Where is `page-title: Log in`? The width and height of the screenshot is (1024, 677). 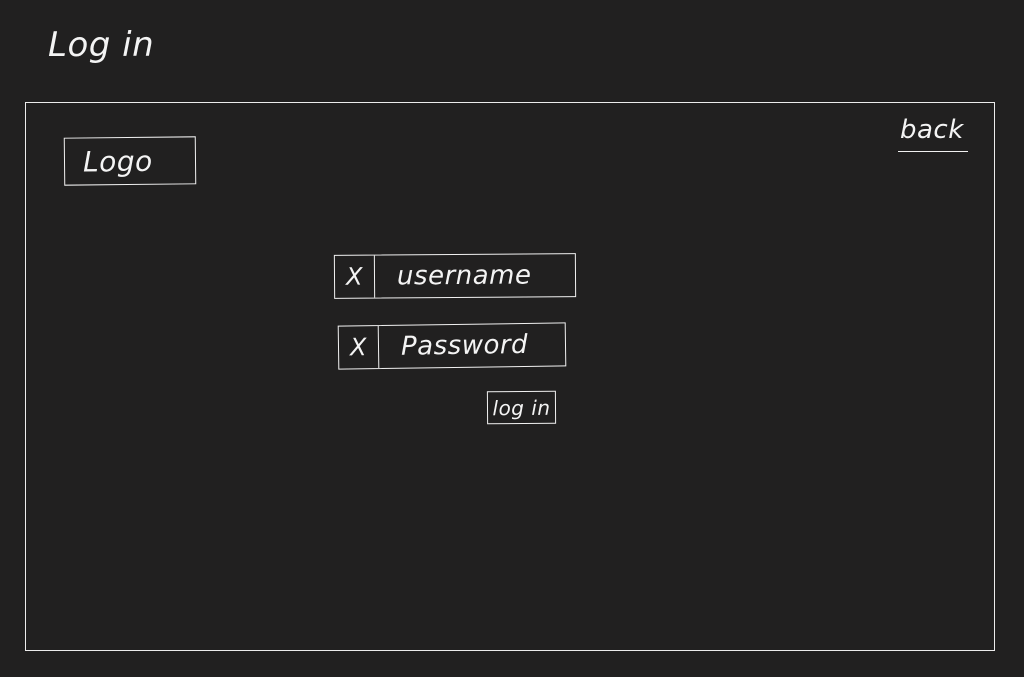
page-title: Log in is located at coordinates (101, 45).